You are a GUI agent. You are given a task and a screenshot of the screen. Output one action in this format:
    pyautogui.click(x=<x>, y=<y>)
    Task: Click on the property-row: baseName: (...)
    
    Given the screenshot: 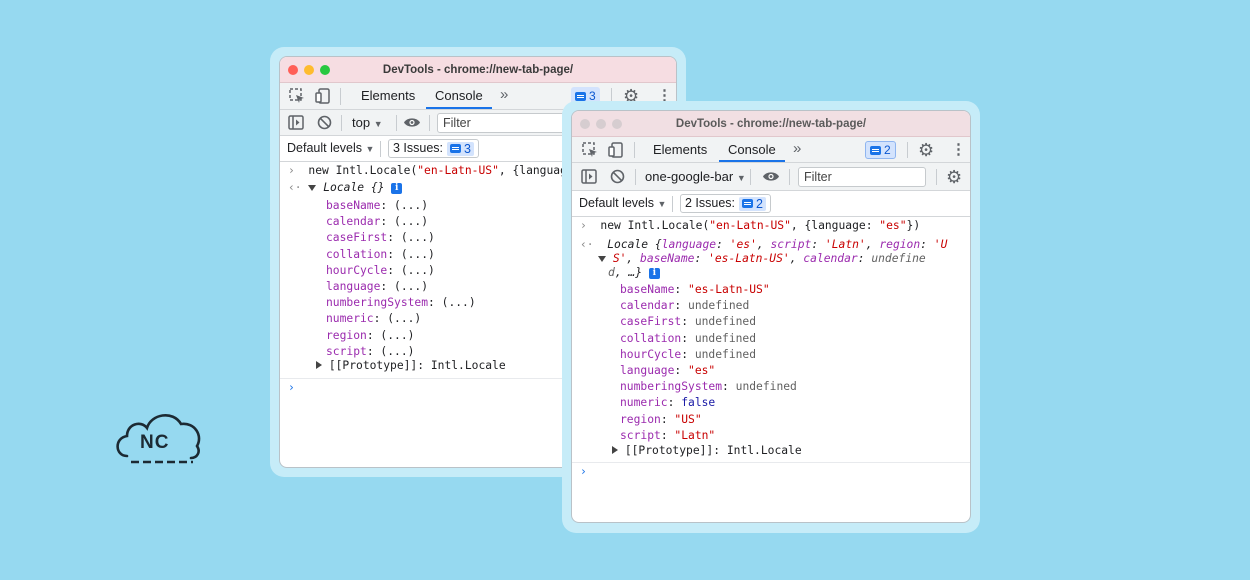 What is the action you would take?
    pyautogui.click(x=377, y=205)
    